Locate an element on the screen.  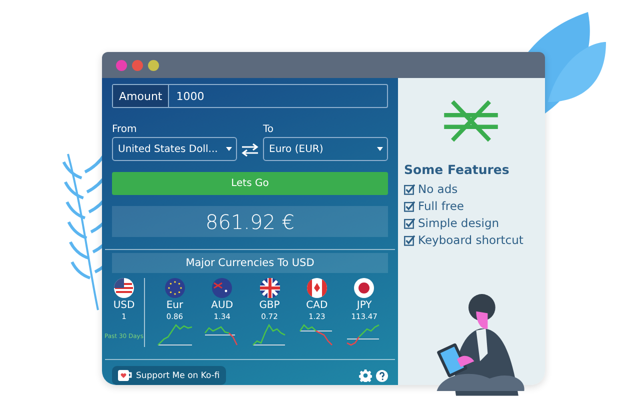
currency-code: Eur is located at coordinates (175, 305).